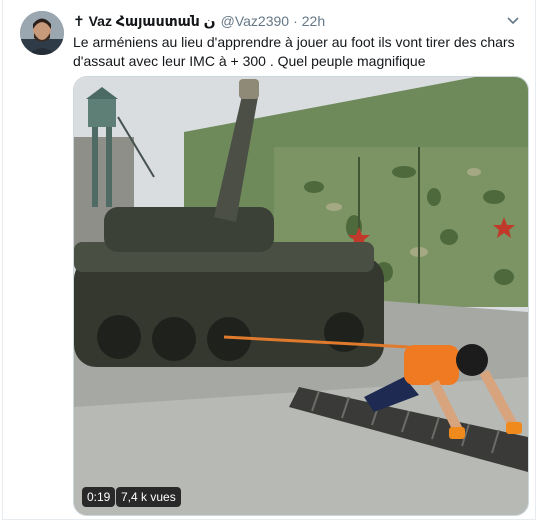 The height and width of the screenshot is (522, 538). I want to click on author-handle: @Vaz2390, so click(255, 21).